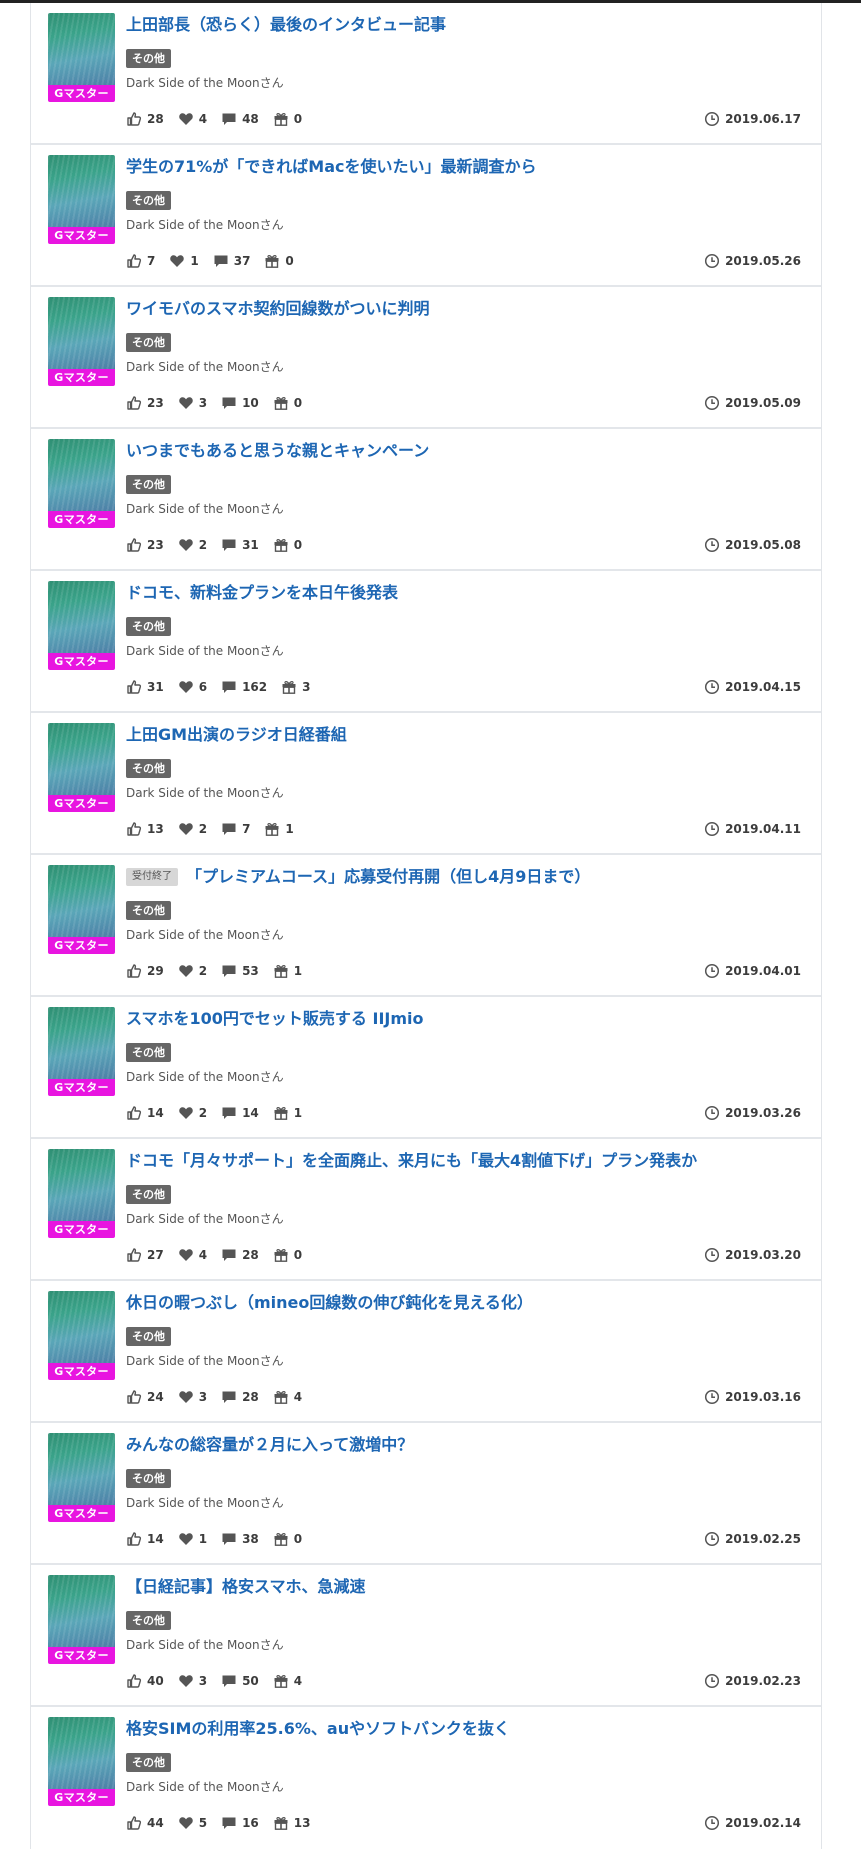 This screenshot has width=861, height=1849. Describe the element at coordinates (329, 1303) in the screenshot. I see `post-title-link: 休日の暇つぶし（mineo回線数の伸び鈍化を見える化）` at that location.